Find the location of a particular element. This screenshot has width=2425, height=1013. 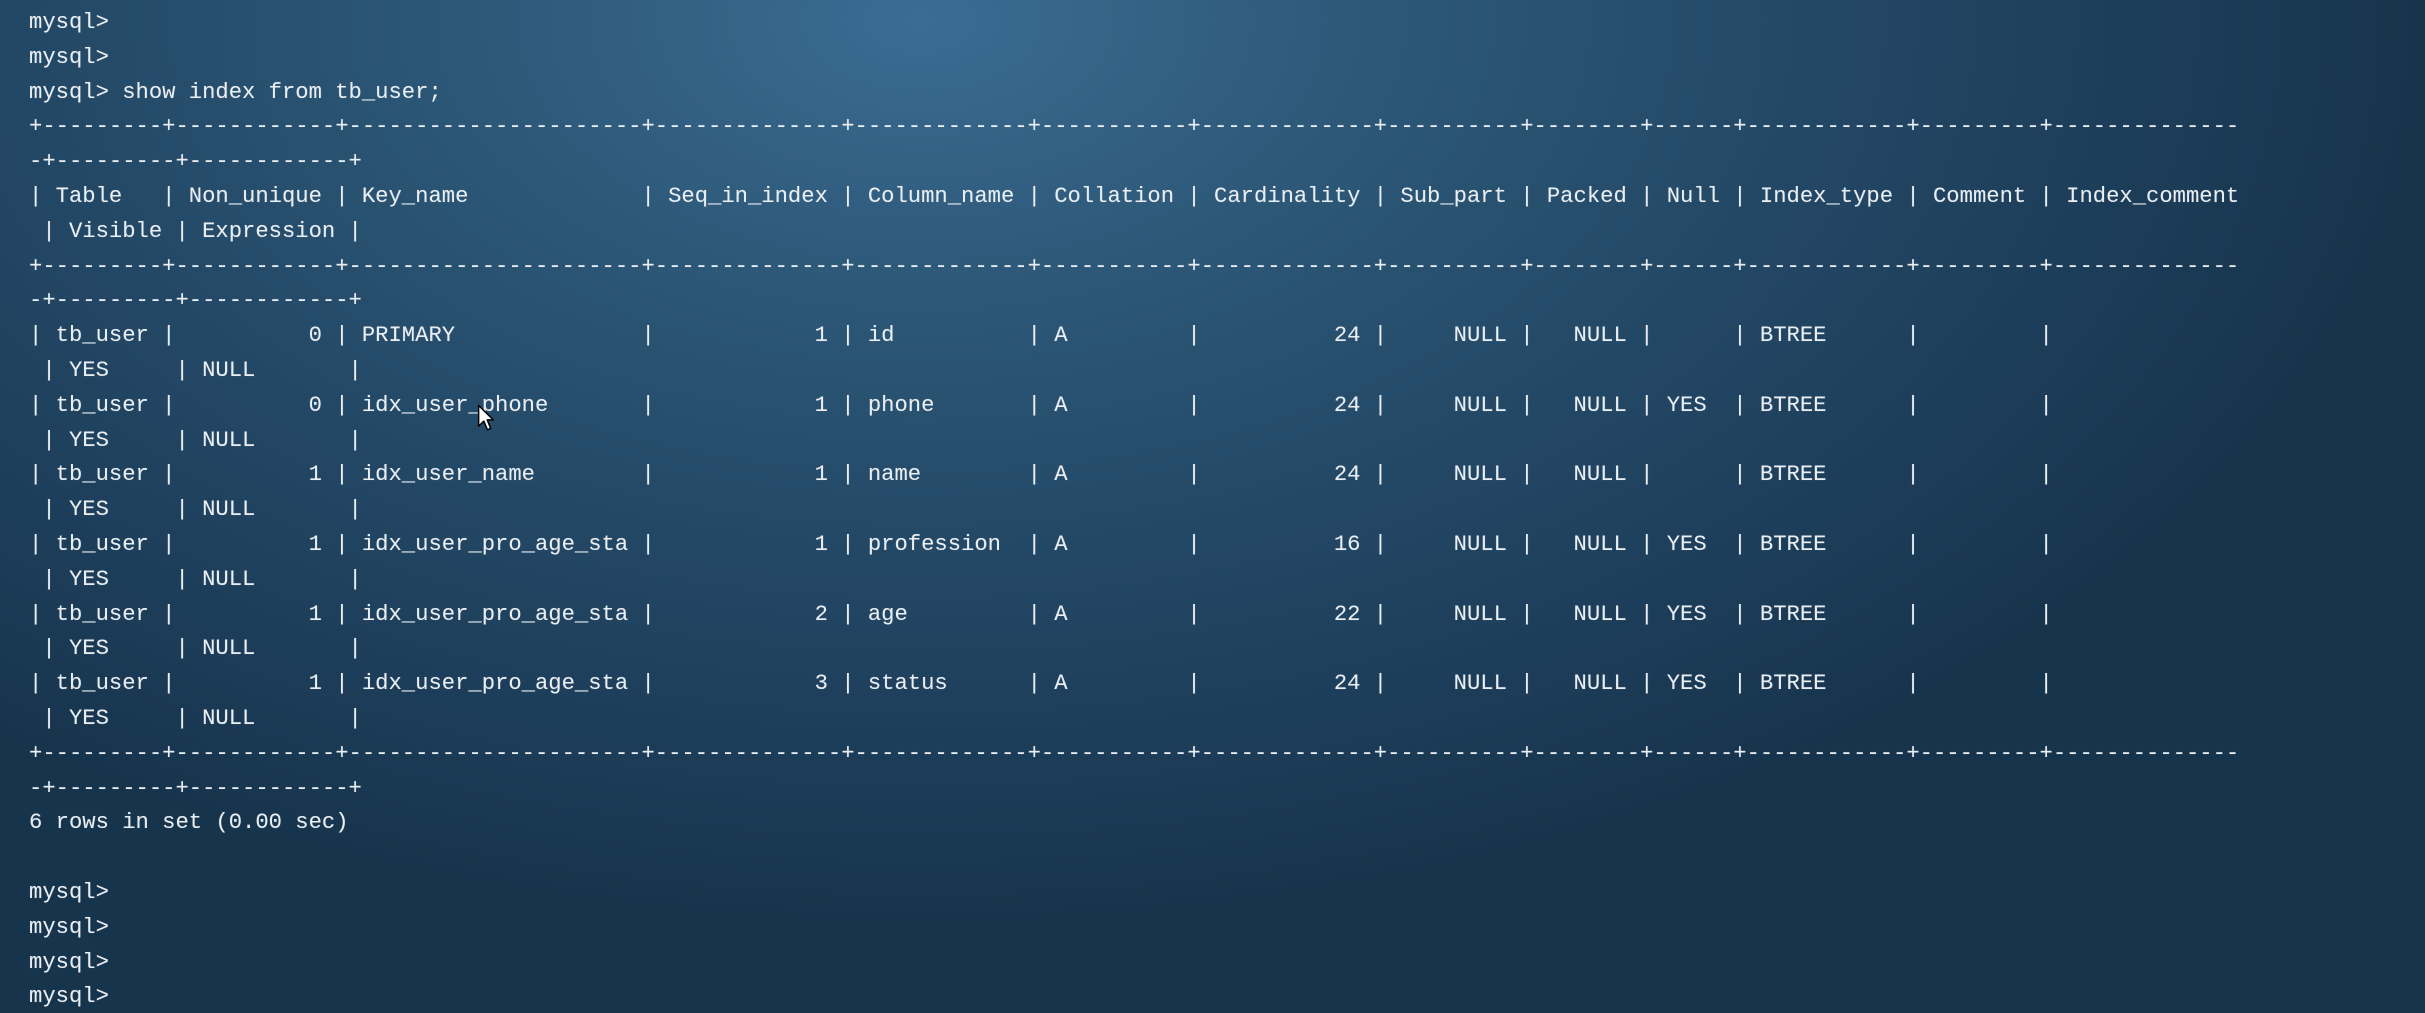

active-prompt-line: mysql> is located at coordinates (1134, 996).